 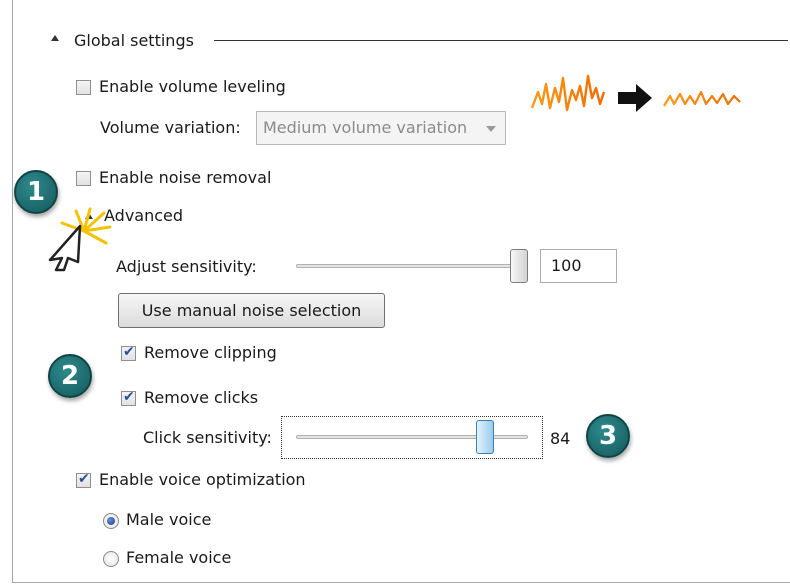 I want to click on section-divider, so click(x=501, y=40).